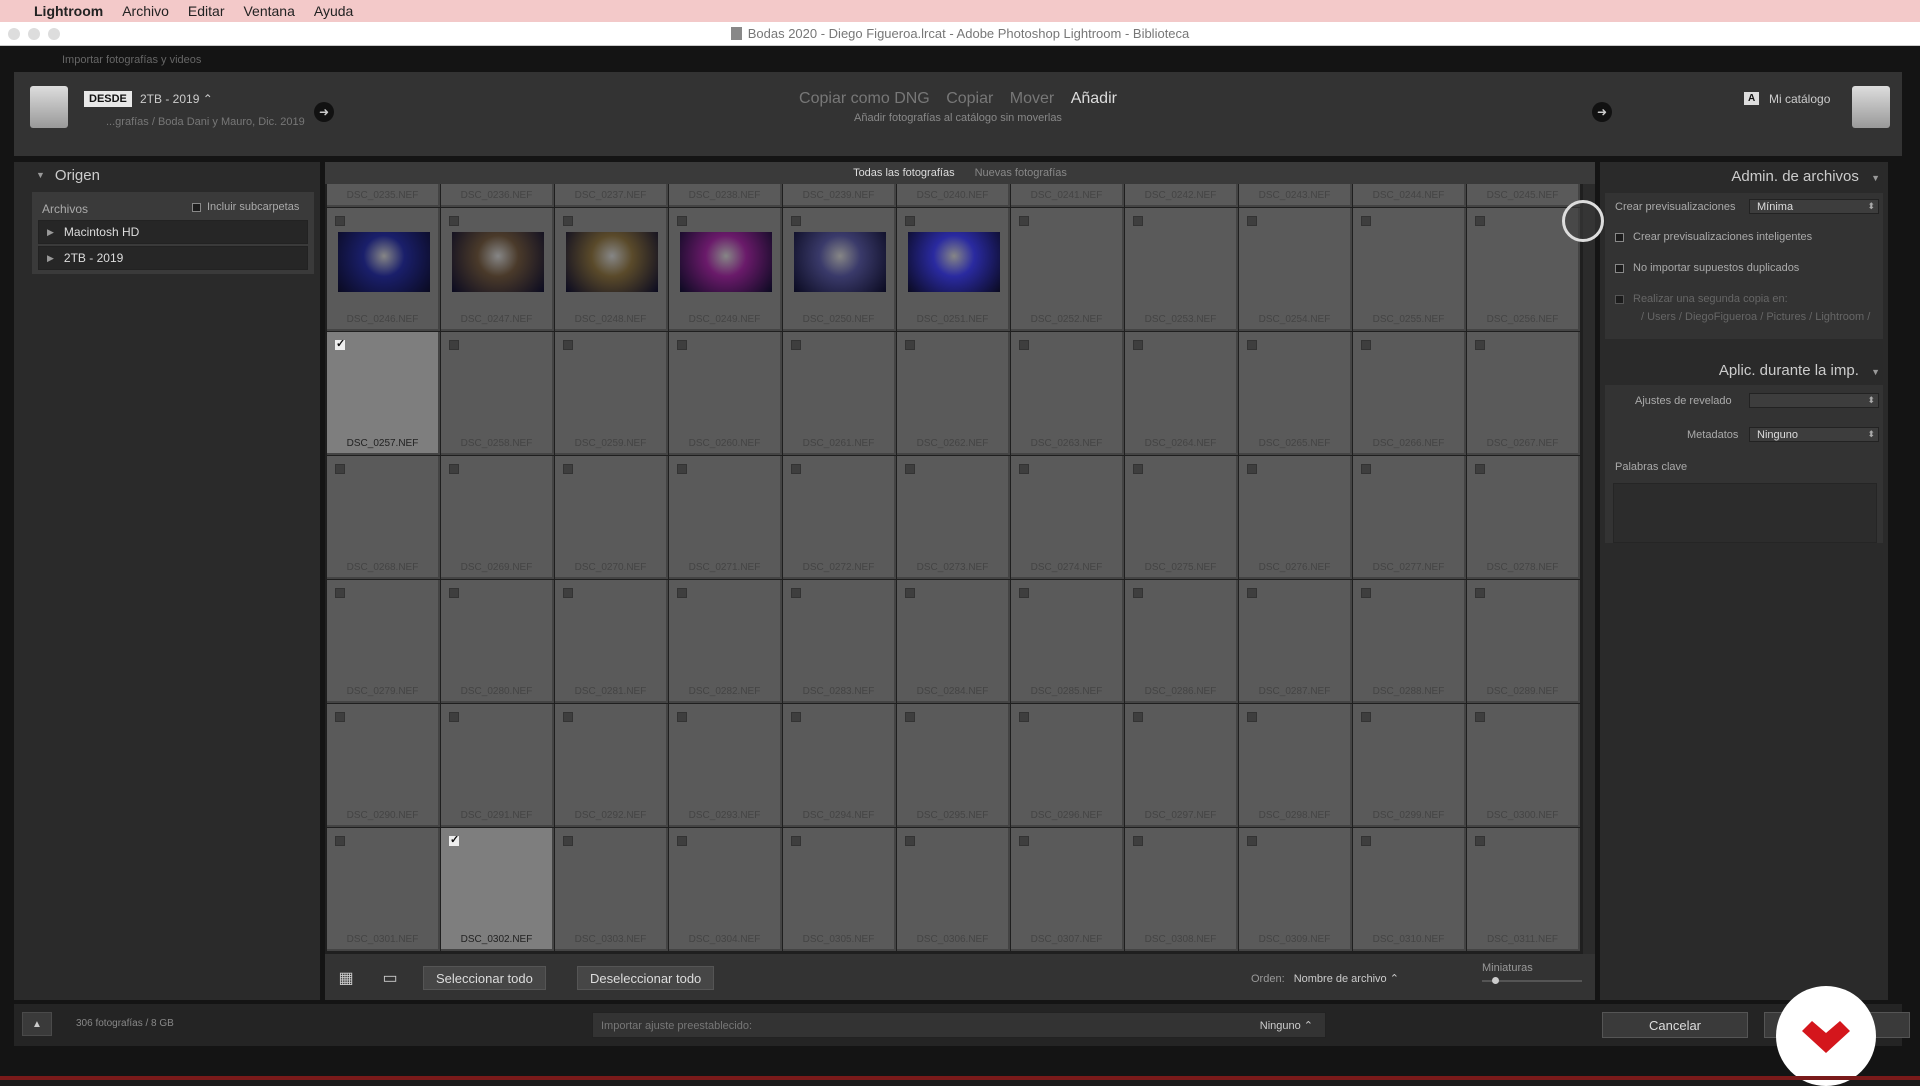  What do you see at coordinates (839, 269) in the screenshot?
I see `photo-cell: DSC_0250.NEF` at bounding box center [839, 269].